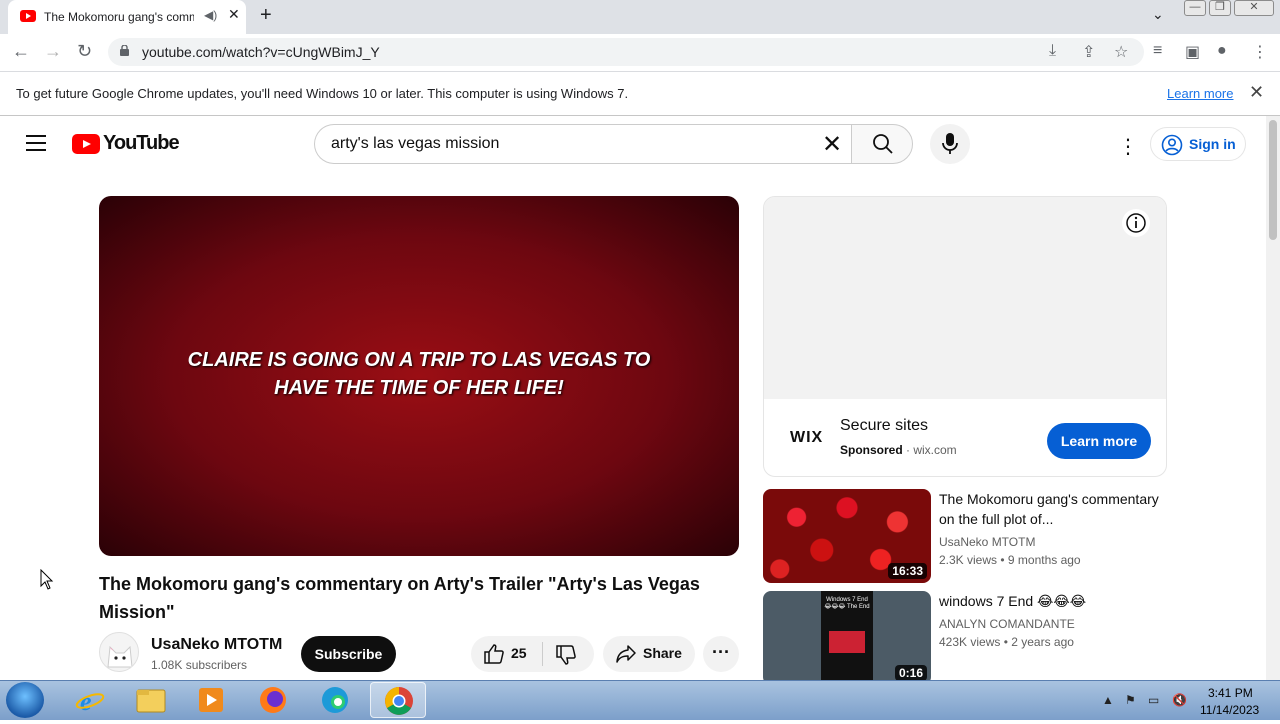  Describe the element at coordinates (53, 51) in the screenshot. I see `forward-arrow-icon: →` at that location.